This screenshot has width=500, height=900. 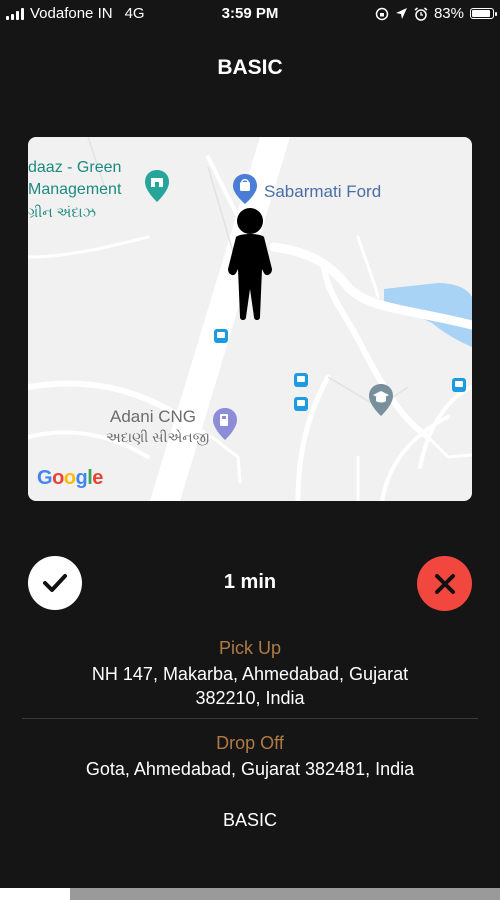 What do you see at coordinates (250, 820) in the screenshot?
I see `ride-category: BASIC` at bounding box center [250, 820].